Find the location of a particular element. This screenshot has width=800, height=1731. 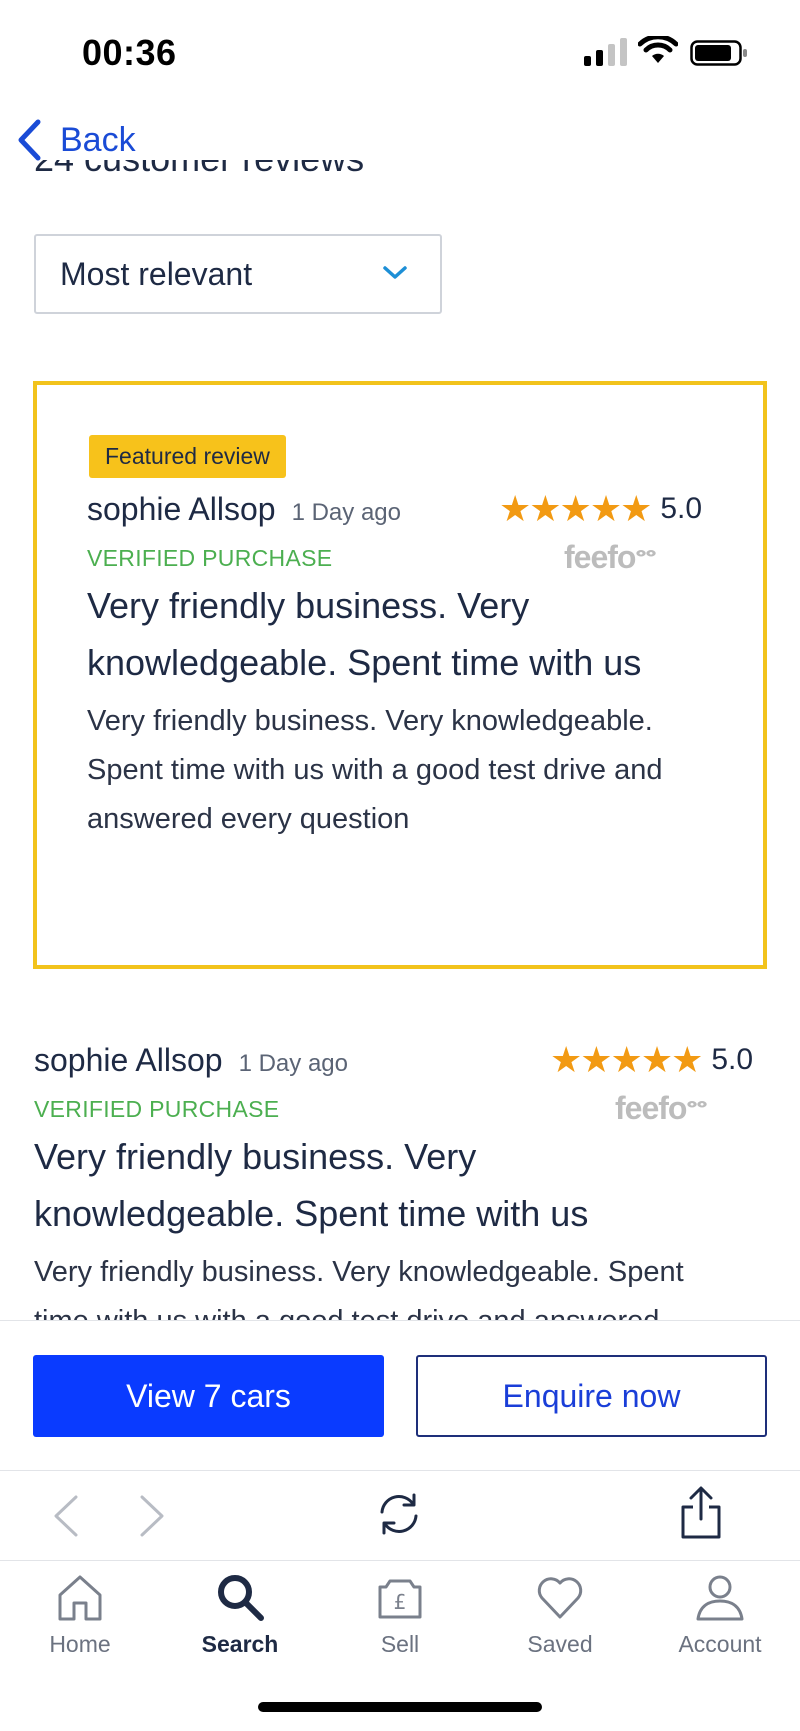

tab-account: Account is located at coordinates (720, 1614).